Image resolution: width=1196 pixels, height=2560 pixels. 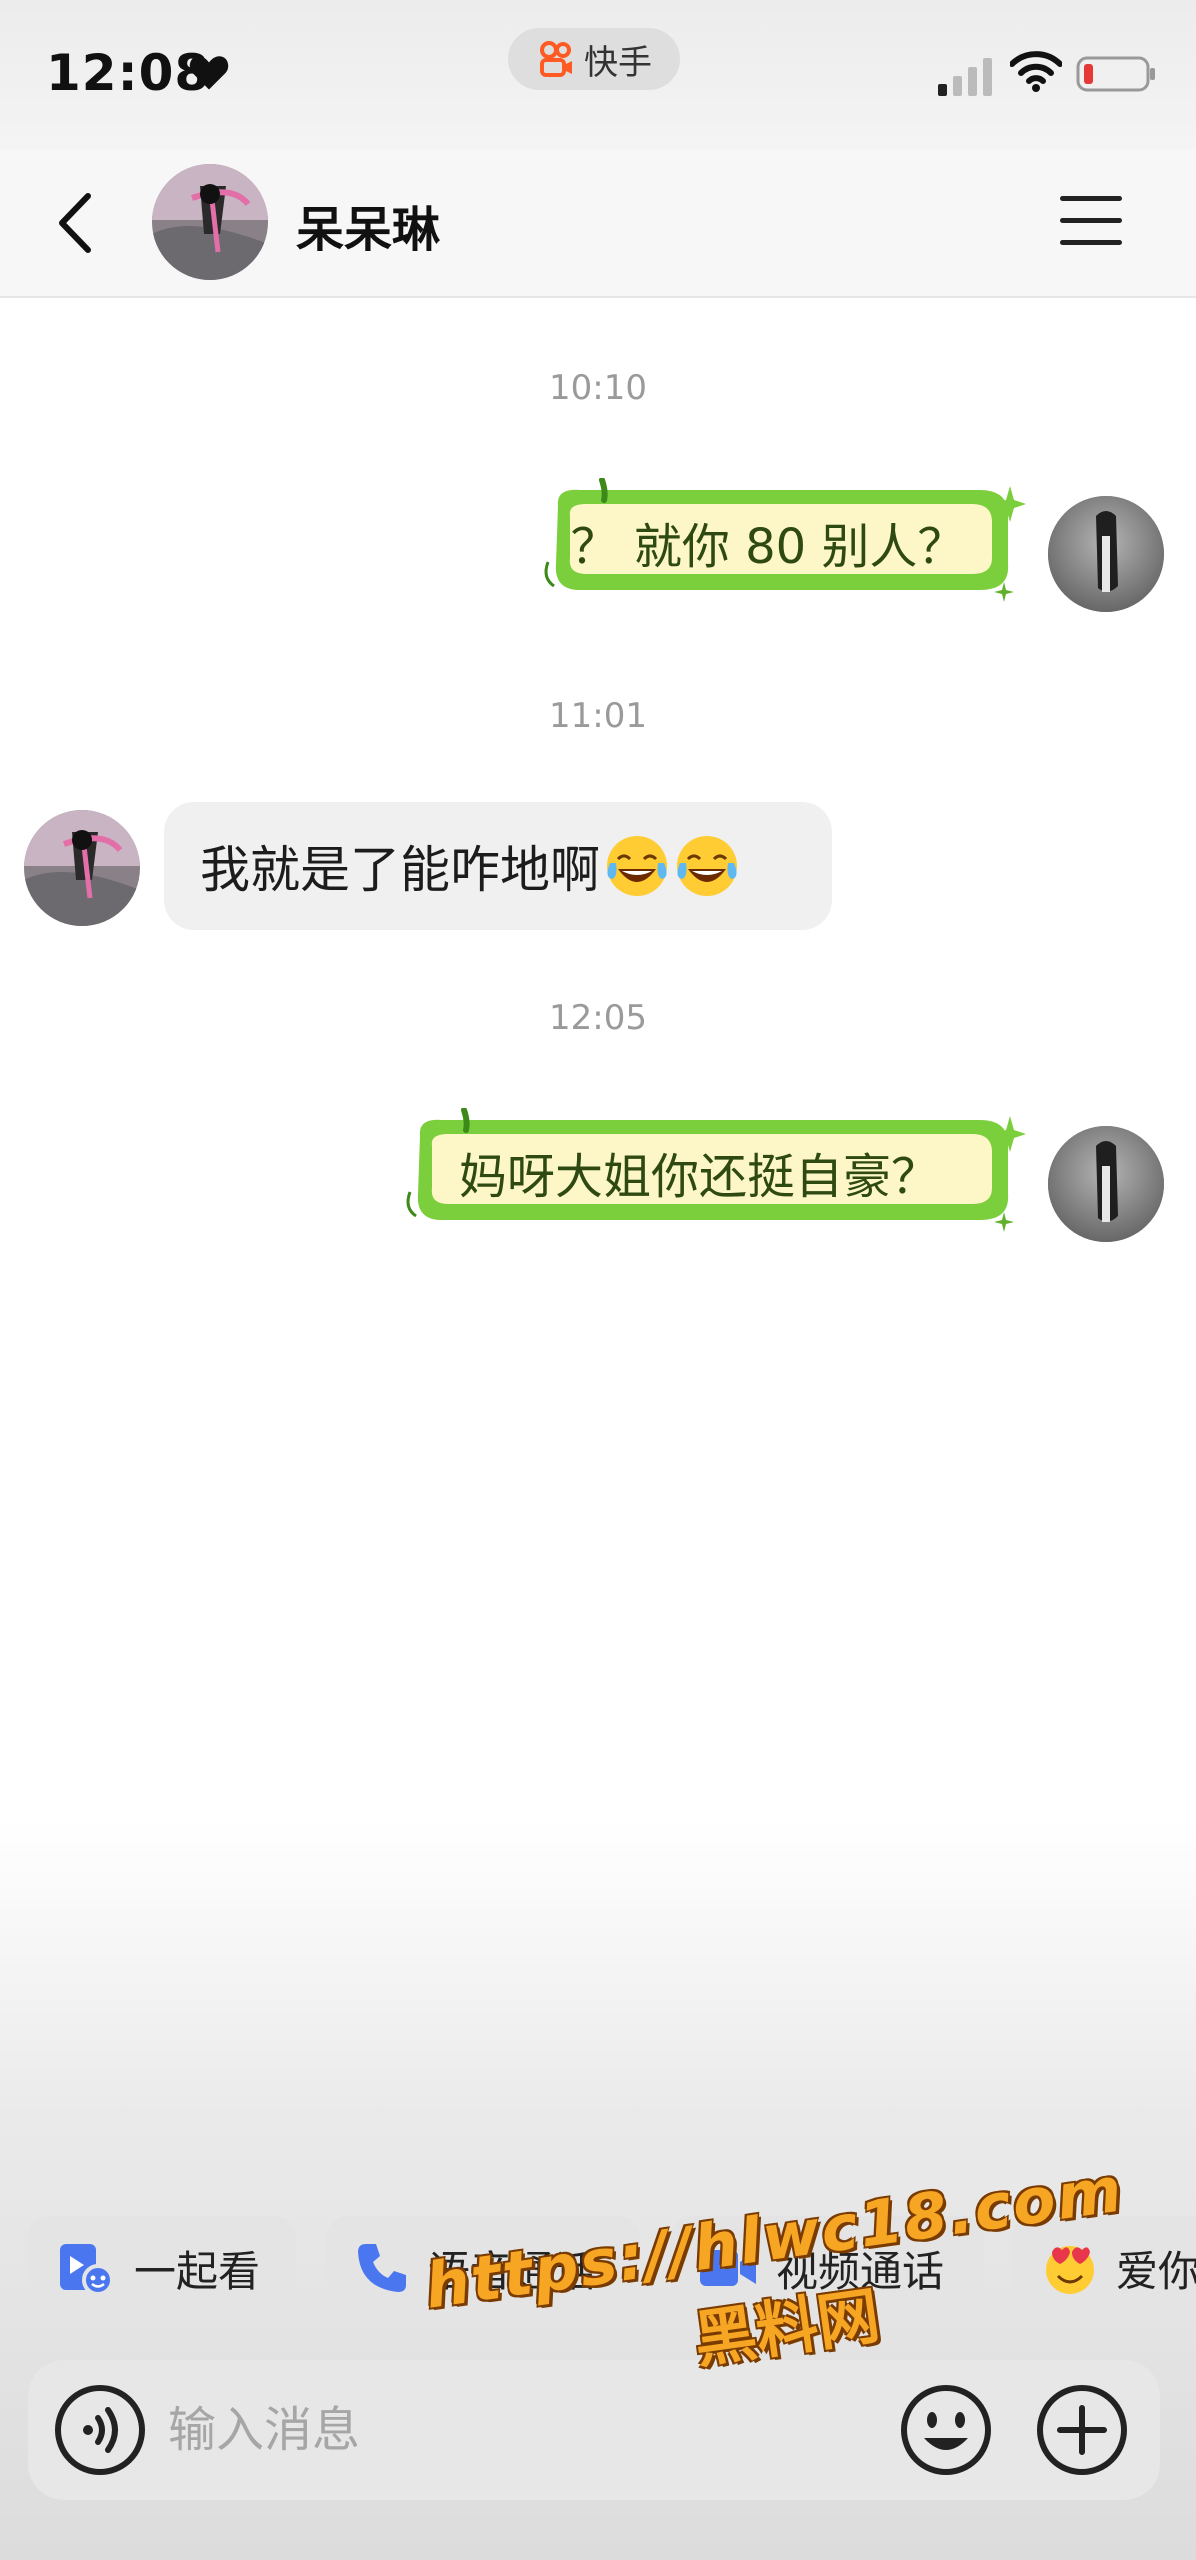 What do you see at coordinates (1082, 2430) in the screenshot?
I see `plus-icon` at bounding box center [1082, 2430].